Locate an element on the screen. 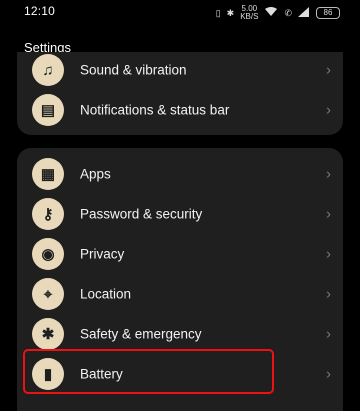  apps-item: ▦ Apps › is located at coordinates (180, 174).